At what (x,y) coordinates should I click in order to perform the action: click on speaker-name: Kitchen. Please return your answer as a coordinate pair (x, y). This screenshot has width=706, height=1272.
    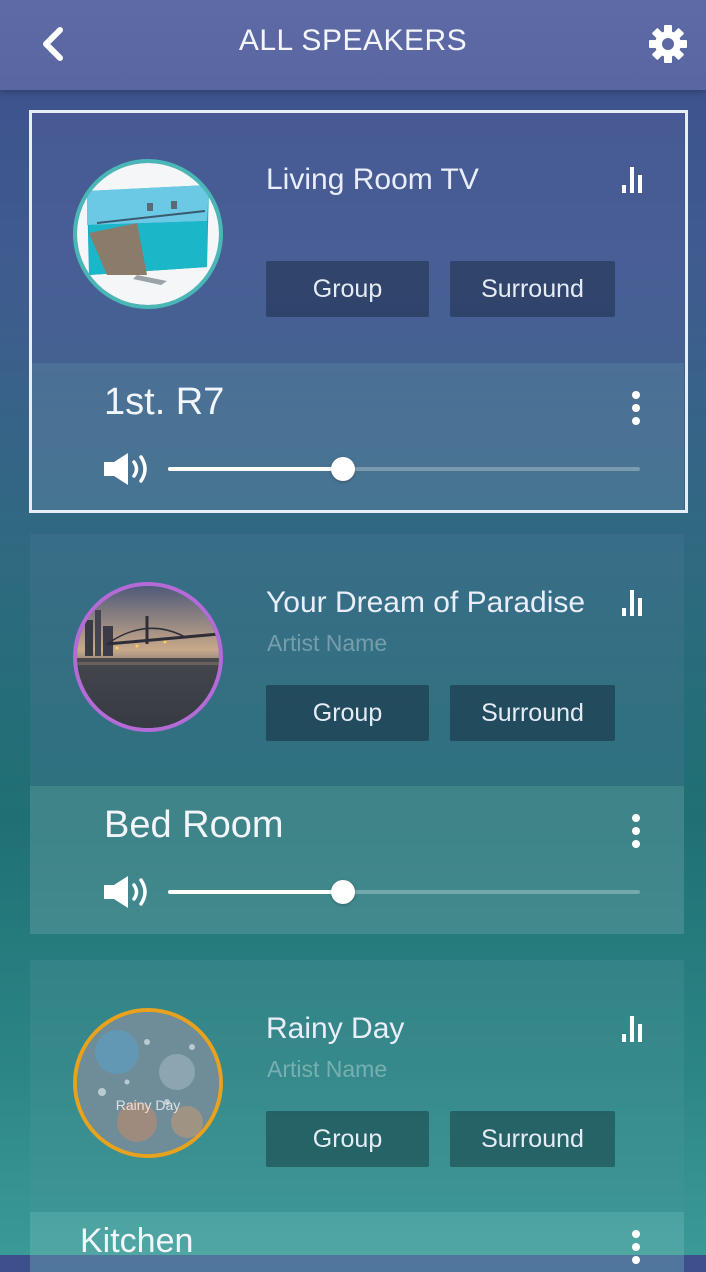
    Looking at the image, I should click on (137, 1241).